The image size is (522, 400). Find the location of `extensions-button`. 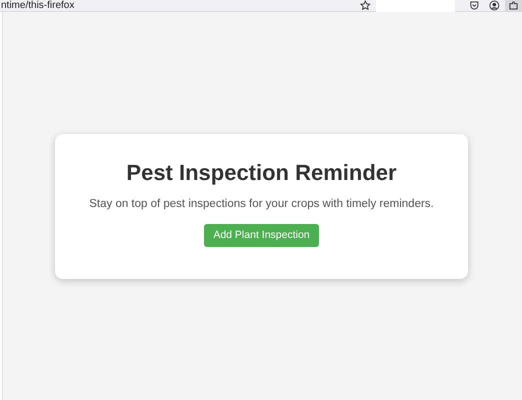

extensions-button is located at coordinates (513, 6).